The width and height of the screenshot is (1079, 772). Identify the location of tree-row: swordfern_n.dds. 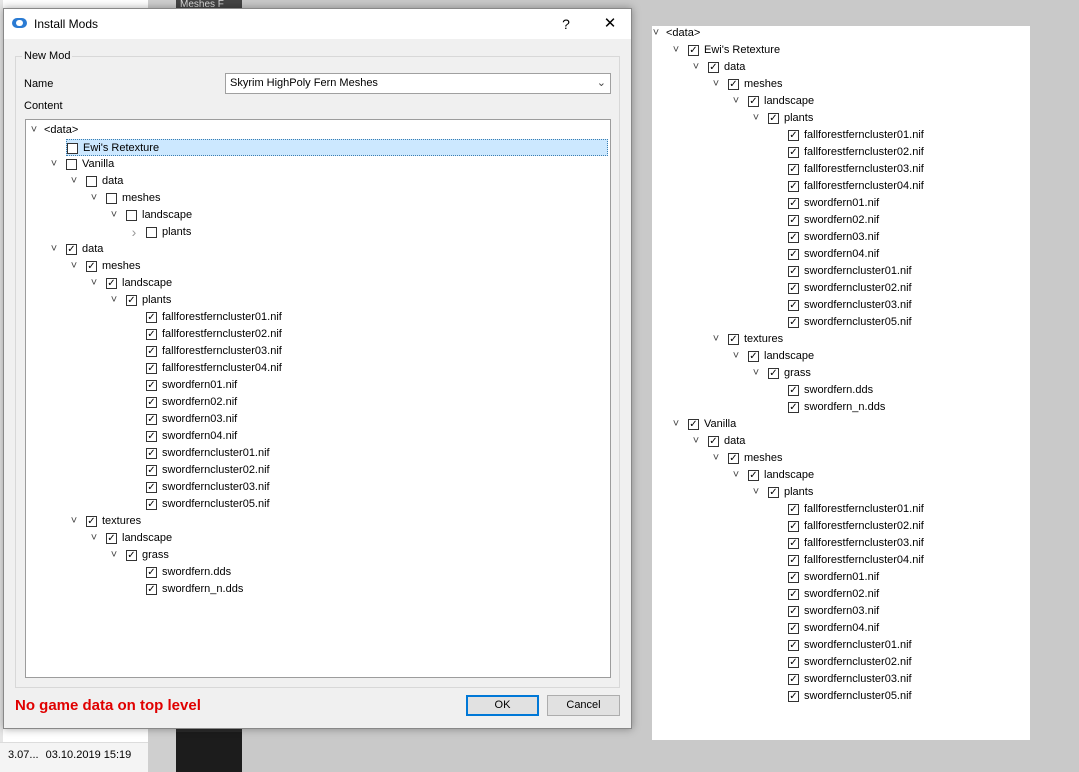
(840, 407).